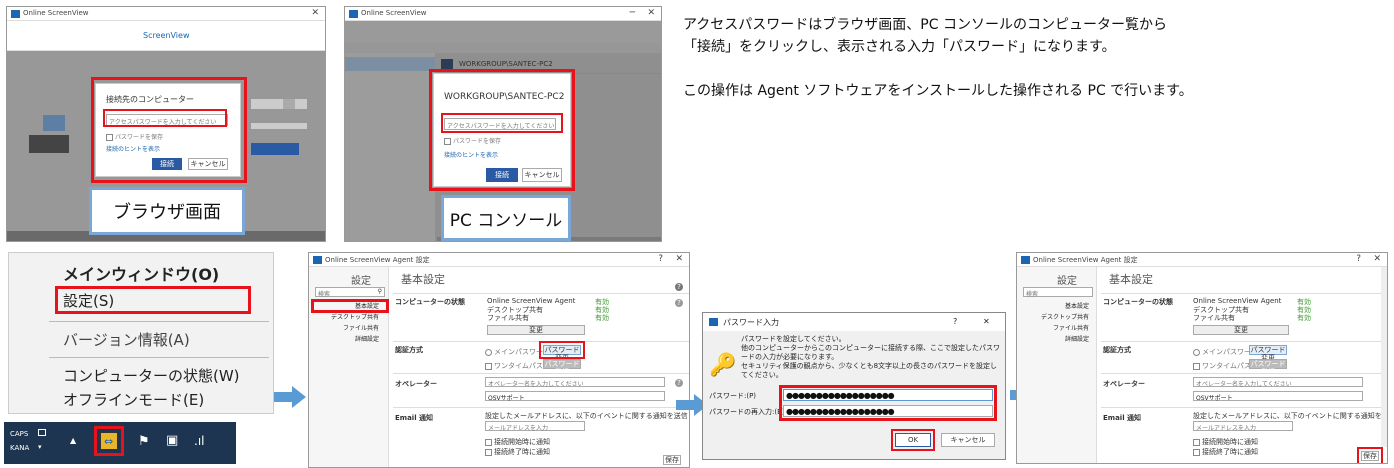  I want to click on search-input: 検索, so click(1058, 292).